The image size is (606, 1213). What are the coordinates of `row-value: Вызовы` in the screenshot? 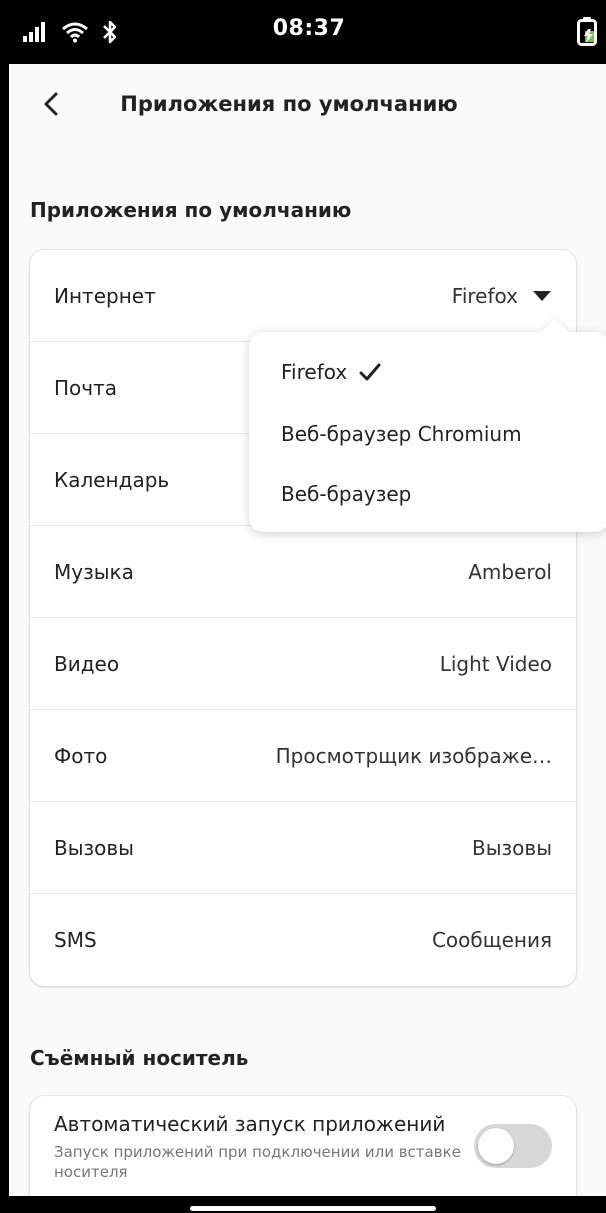 It's located at (512, 847).